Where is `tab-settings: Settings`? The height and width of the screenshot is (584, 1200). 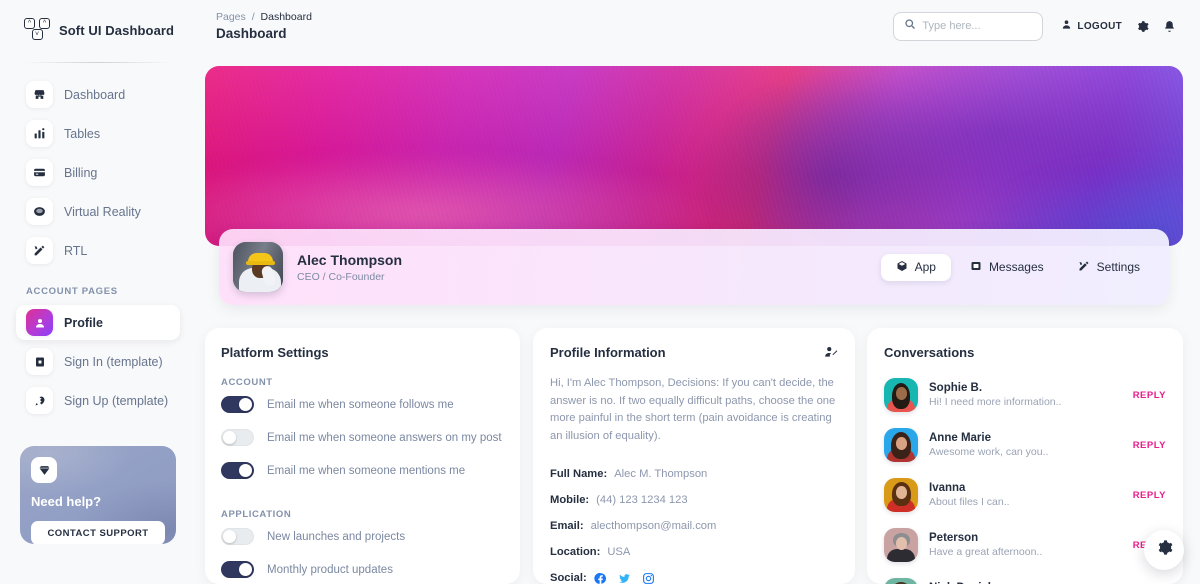 tab-settings: Settings is located at coordinates (1109, 267).